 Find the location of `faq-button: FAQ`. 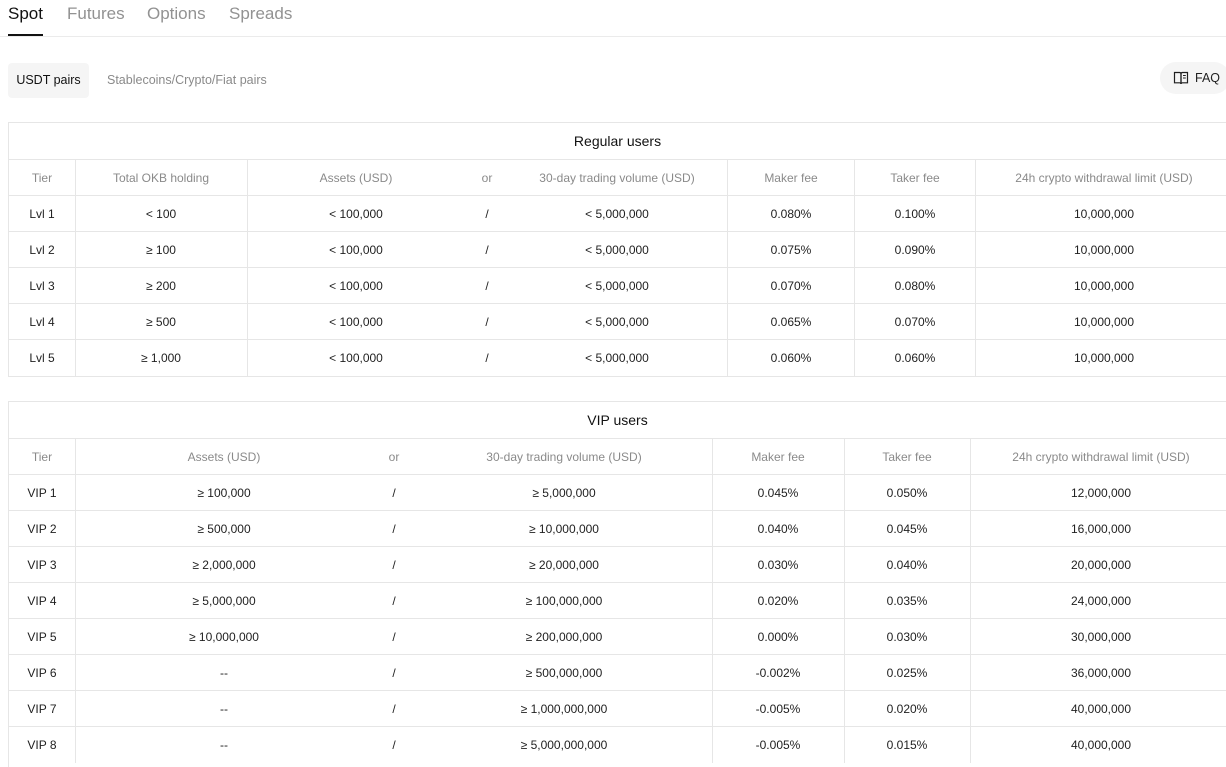

faq-button: FAQ is located at coordinates (1193, 78).